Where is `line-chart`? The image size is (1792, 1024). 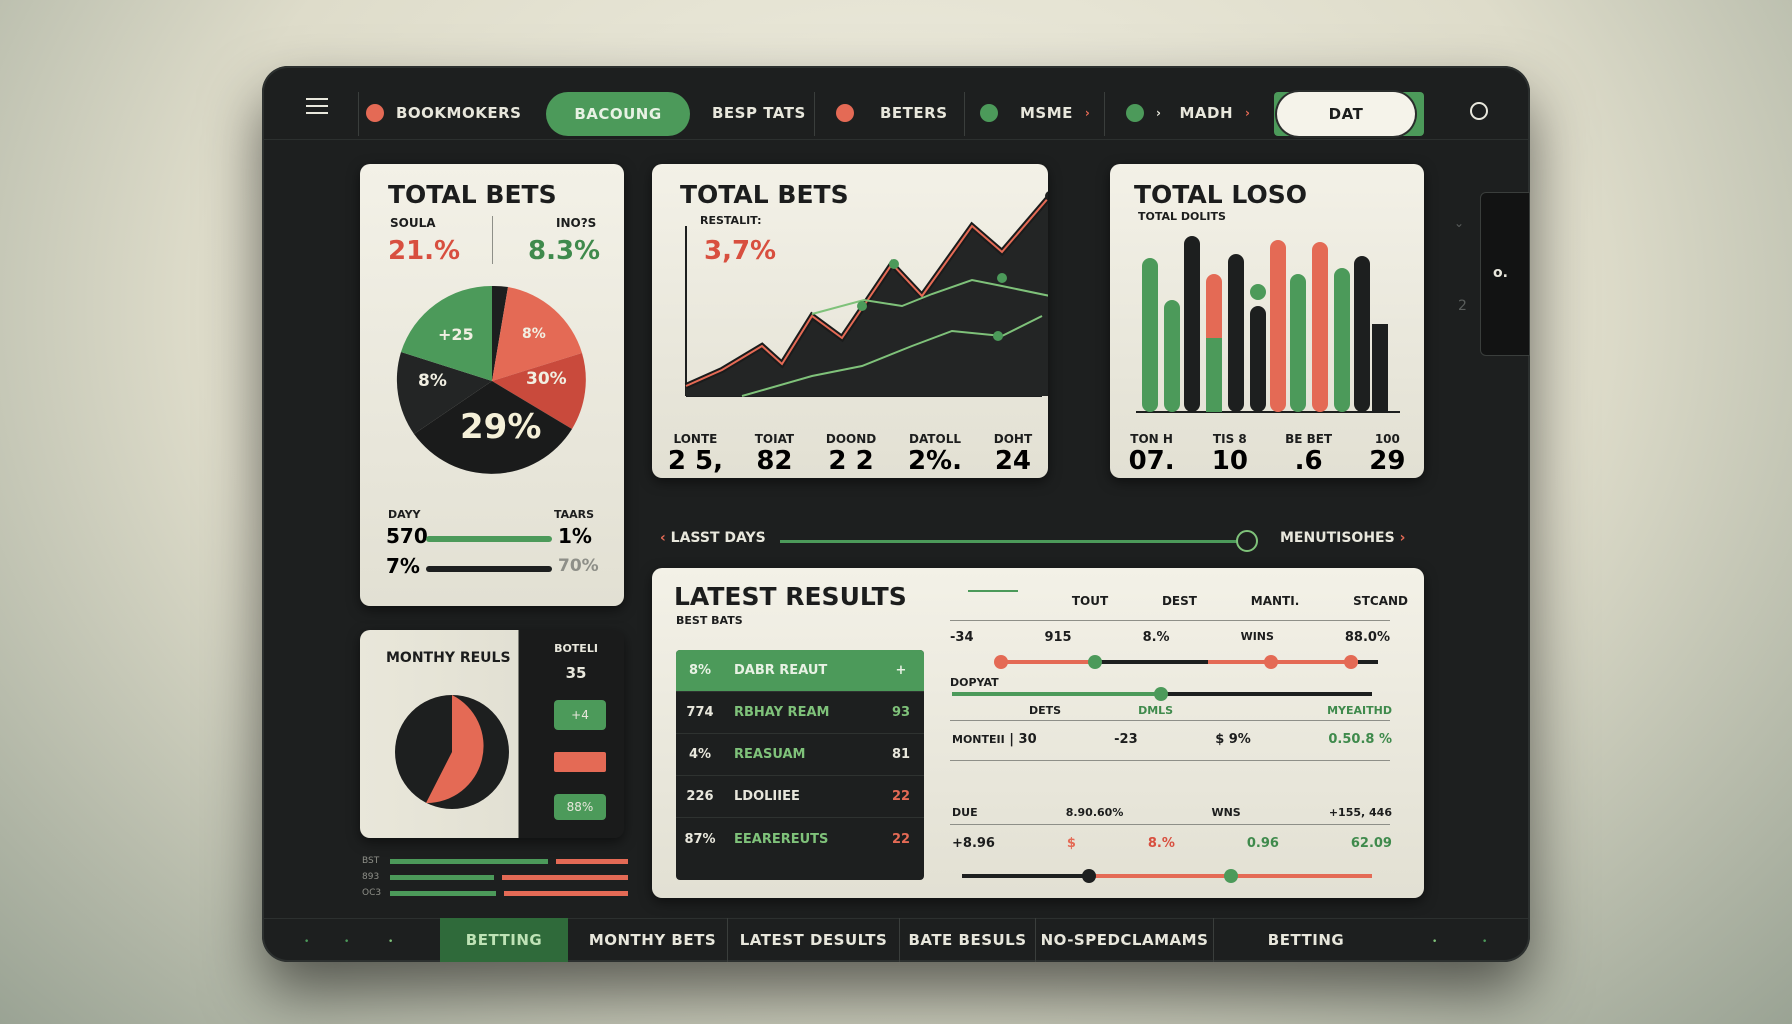 line-chart is located at coordinates (866, 294).